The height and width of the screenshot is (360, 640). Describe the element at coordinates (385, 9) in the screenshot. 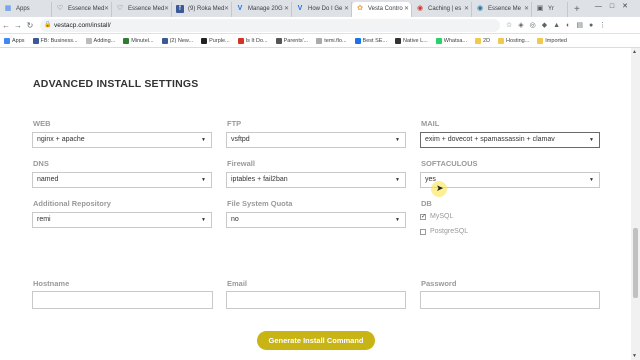

I see `tab-label: Vesta Contro` at that location.